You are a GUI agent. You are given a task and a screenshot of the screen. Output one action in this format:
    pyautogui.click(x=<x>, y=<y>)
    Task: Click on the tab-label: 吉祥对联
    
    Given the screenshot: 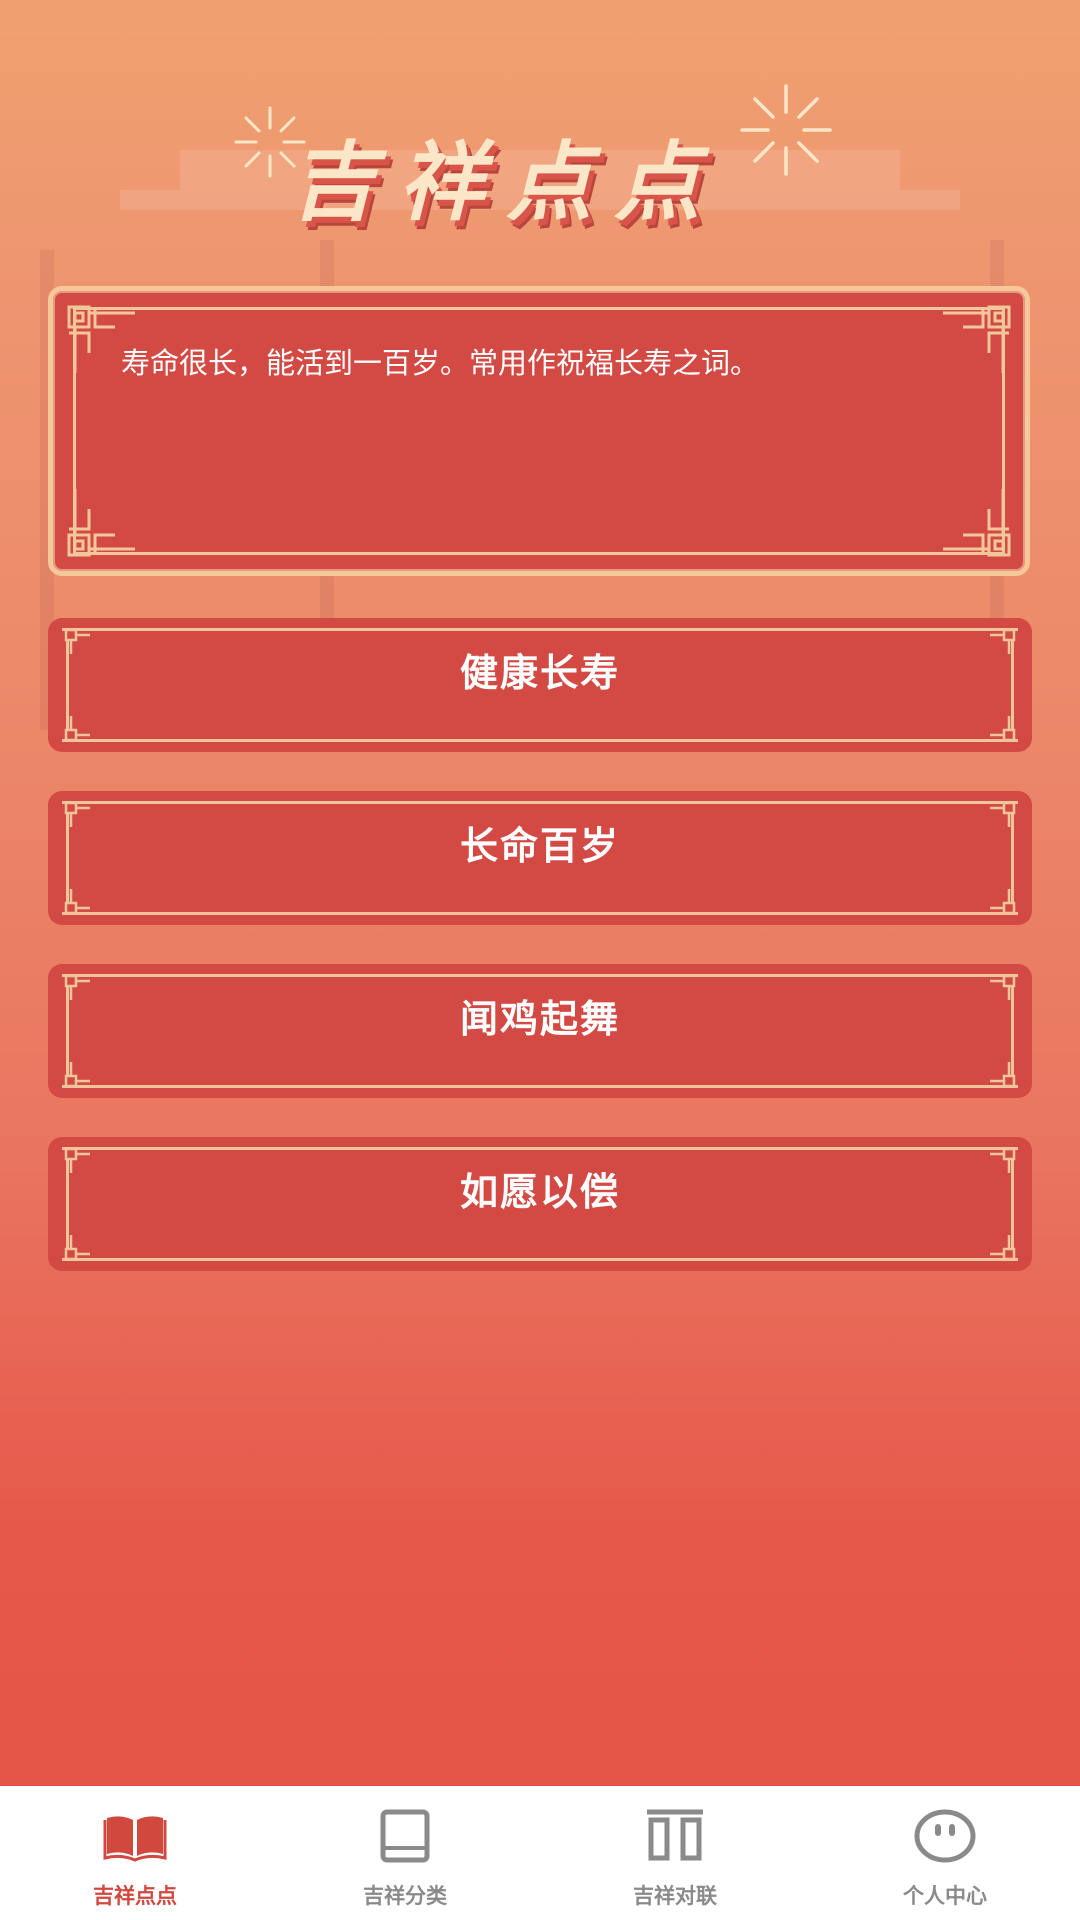 What is the action you would take?
    pyautogui.click(x=675, y=1896)
    